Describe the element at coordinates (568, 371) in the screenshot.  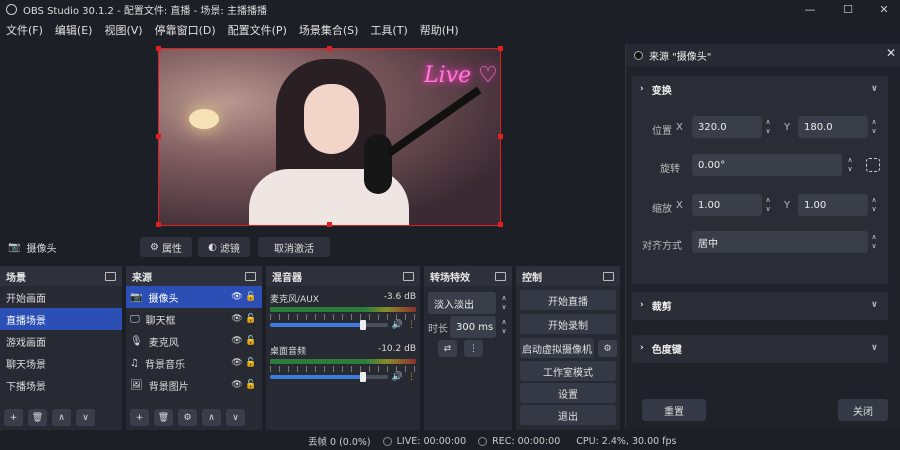
I see `studio-mode-button: 工作室模式` at that location.